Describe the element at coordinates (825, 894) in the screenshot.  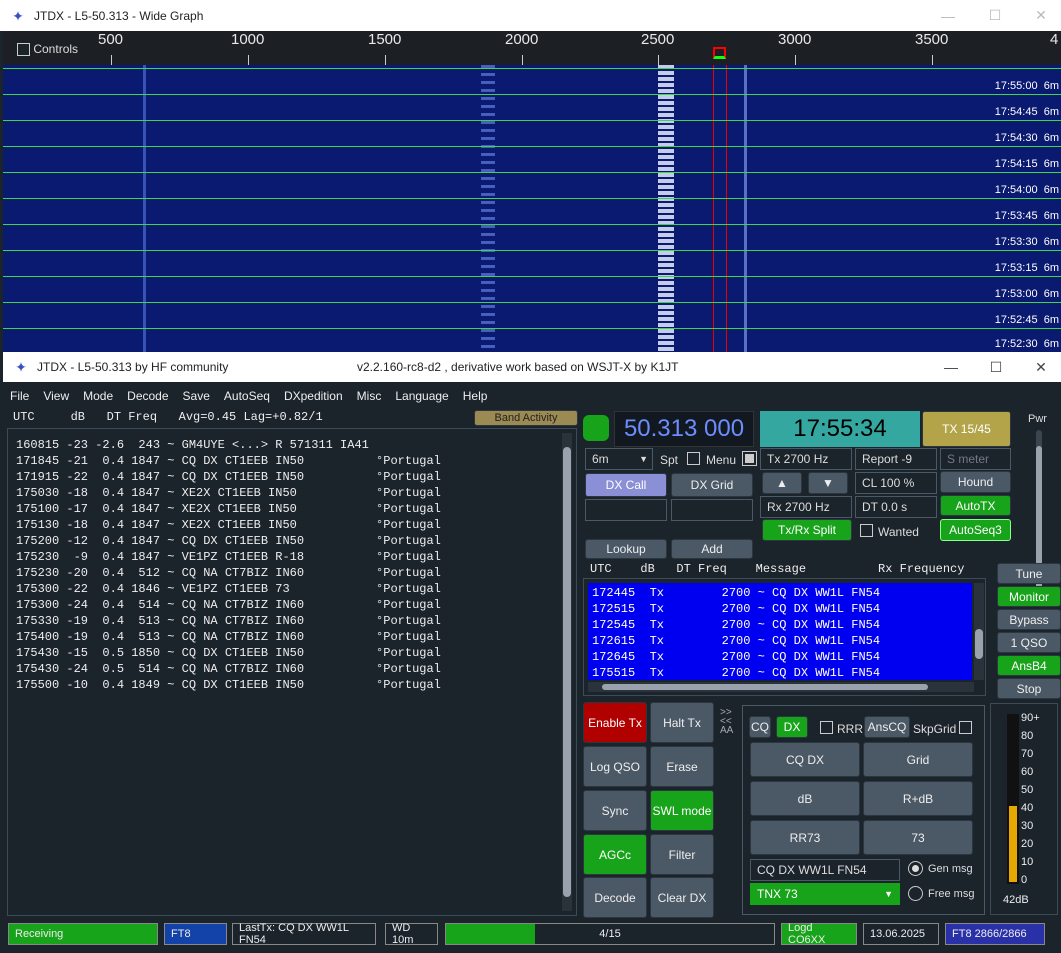
I see `free-message-select: TNX 73 ▼` at that location.